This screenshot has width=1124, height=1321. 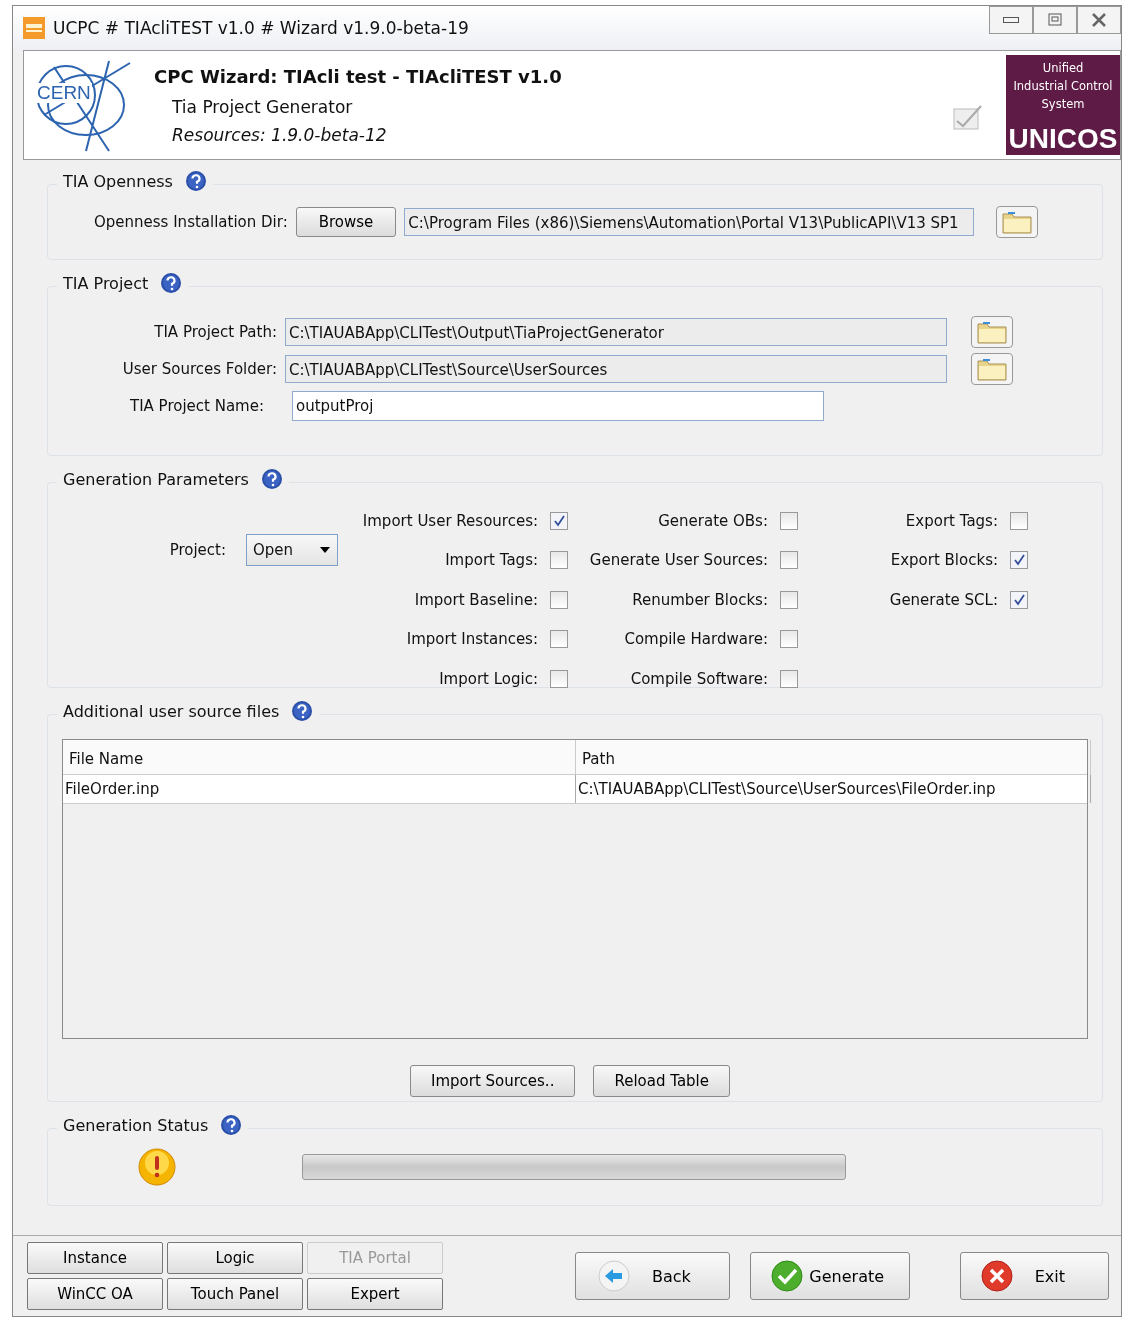 What do you see at coordinates (699, 678) in the screenshot?
I see `checkbox-label: Compile Software:` at bounding box center [699, 678].